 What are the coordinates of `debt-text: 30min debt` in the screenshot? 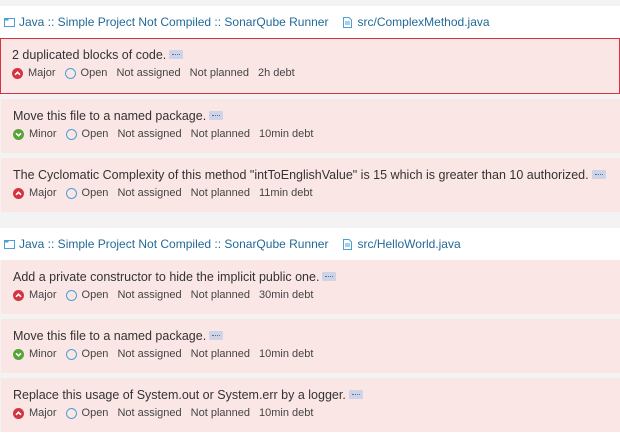 It's located at (286, 295).